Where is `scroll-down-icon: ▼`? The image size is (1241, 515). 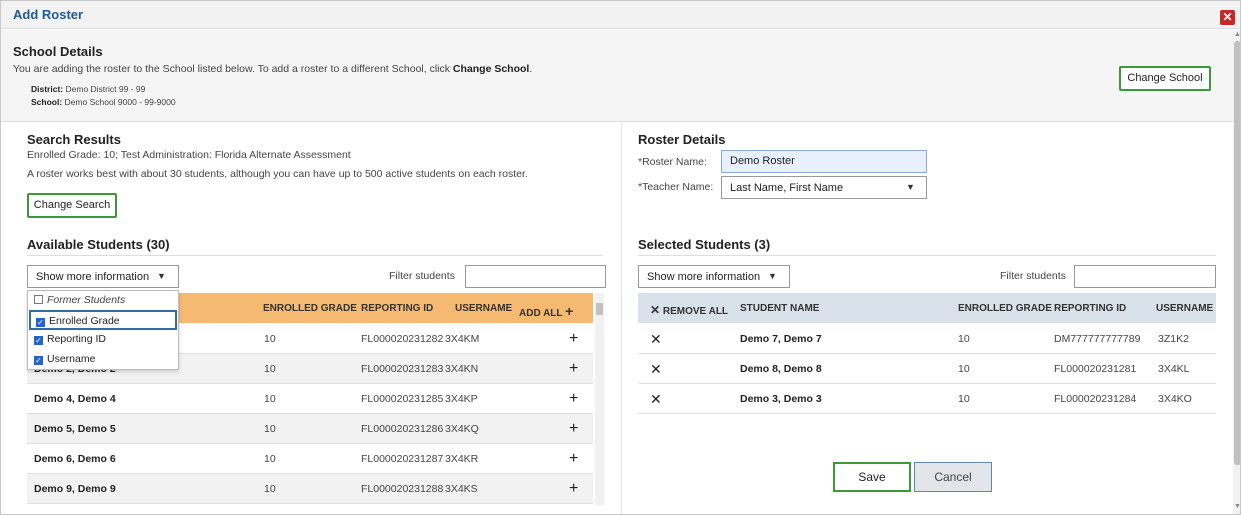
scroll-down-icon: ▼ is located at coordinates (1237, 506).